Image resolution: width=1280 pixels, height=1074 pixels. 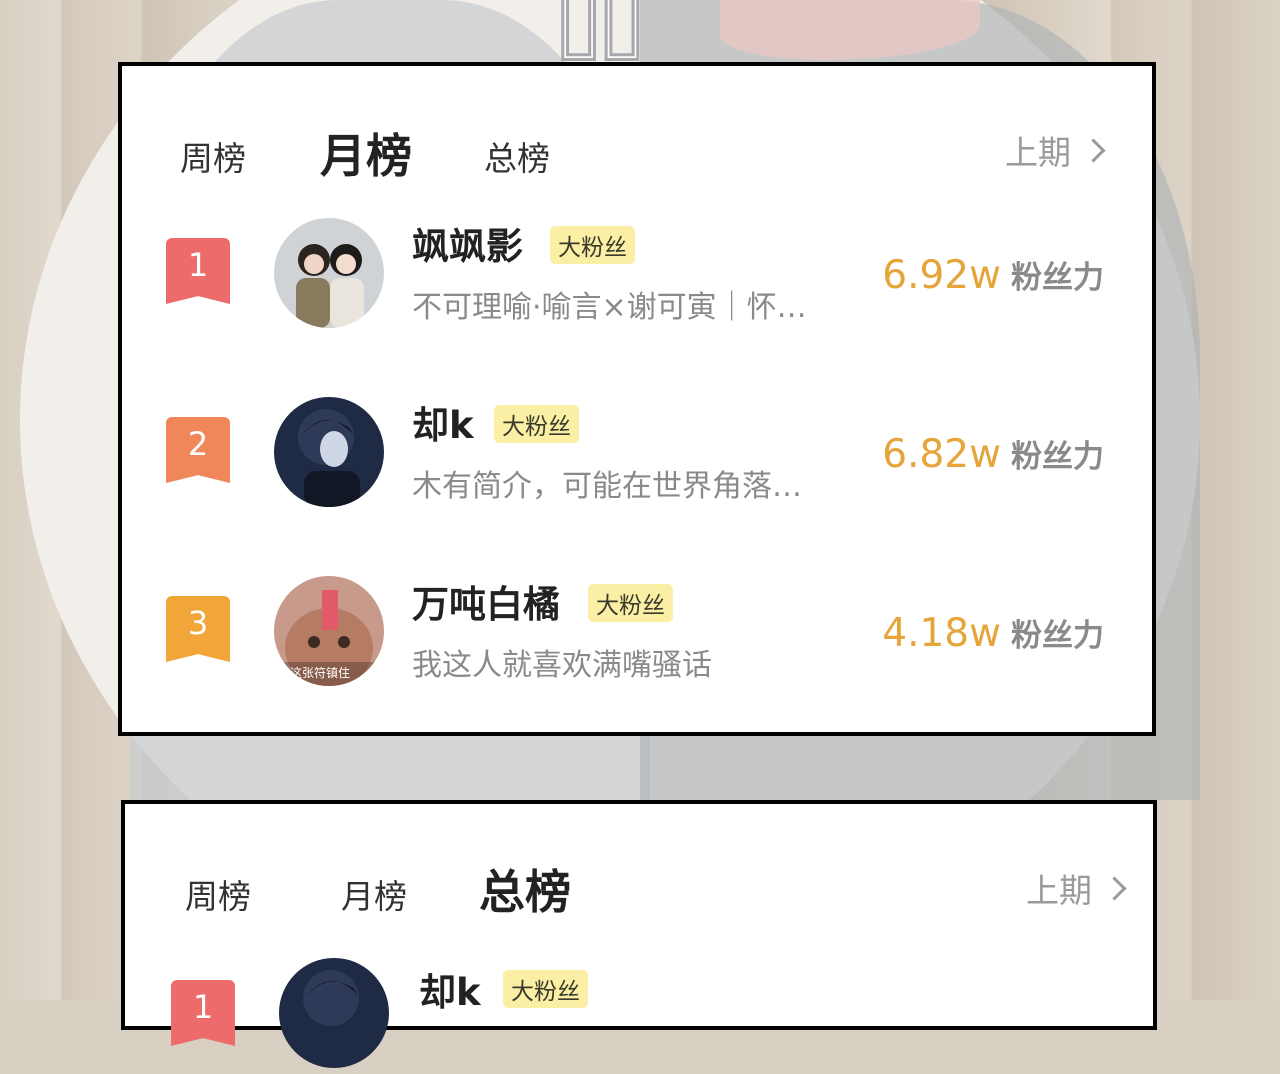 What do you see at coordinates (639, 1014) in the screenshot?
I see `ranking-row: 1 却k 大粉丝` at bounding box center [639, 1014].